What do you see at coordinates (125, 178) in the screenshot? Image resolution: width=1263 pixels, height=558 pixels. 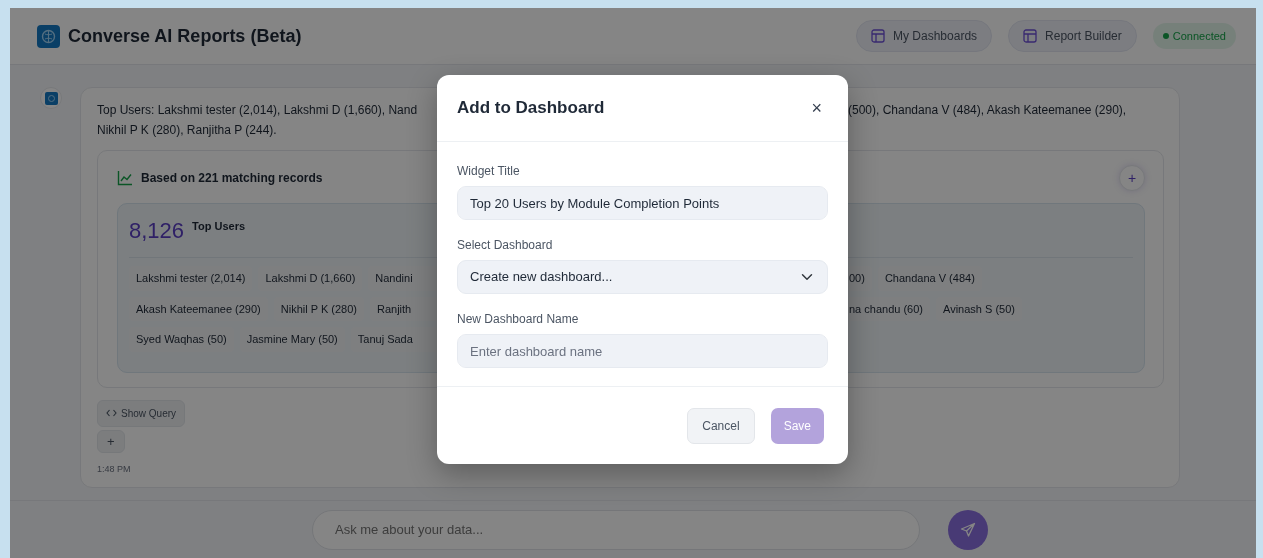 I see `line-chart-icon` at bounding box center [125, 178].